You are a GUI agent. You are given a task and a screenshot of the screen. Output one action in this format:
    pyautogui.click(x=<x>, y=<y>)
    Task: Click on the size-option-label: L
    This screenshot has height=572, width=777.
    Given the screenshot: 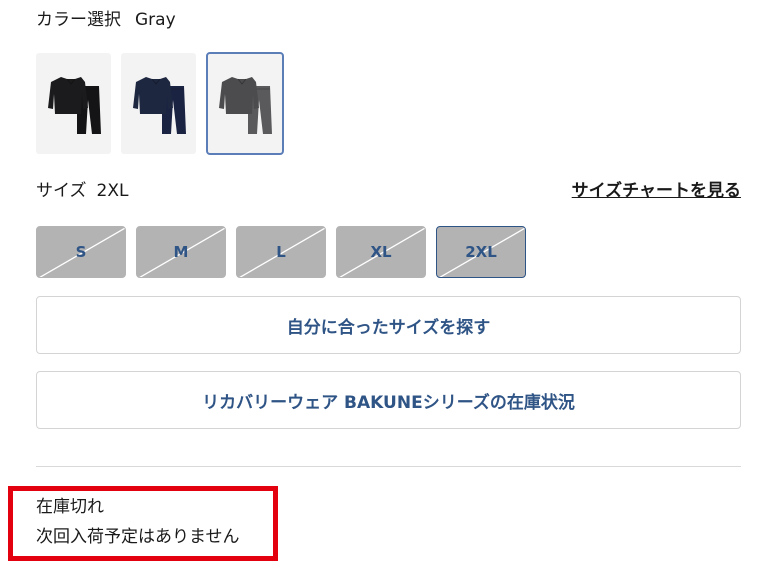 What is the action you would take?
    pyautogui.click(x=281, y=252)
    